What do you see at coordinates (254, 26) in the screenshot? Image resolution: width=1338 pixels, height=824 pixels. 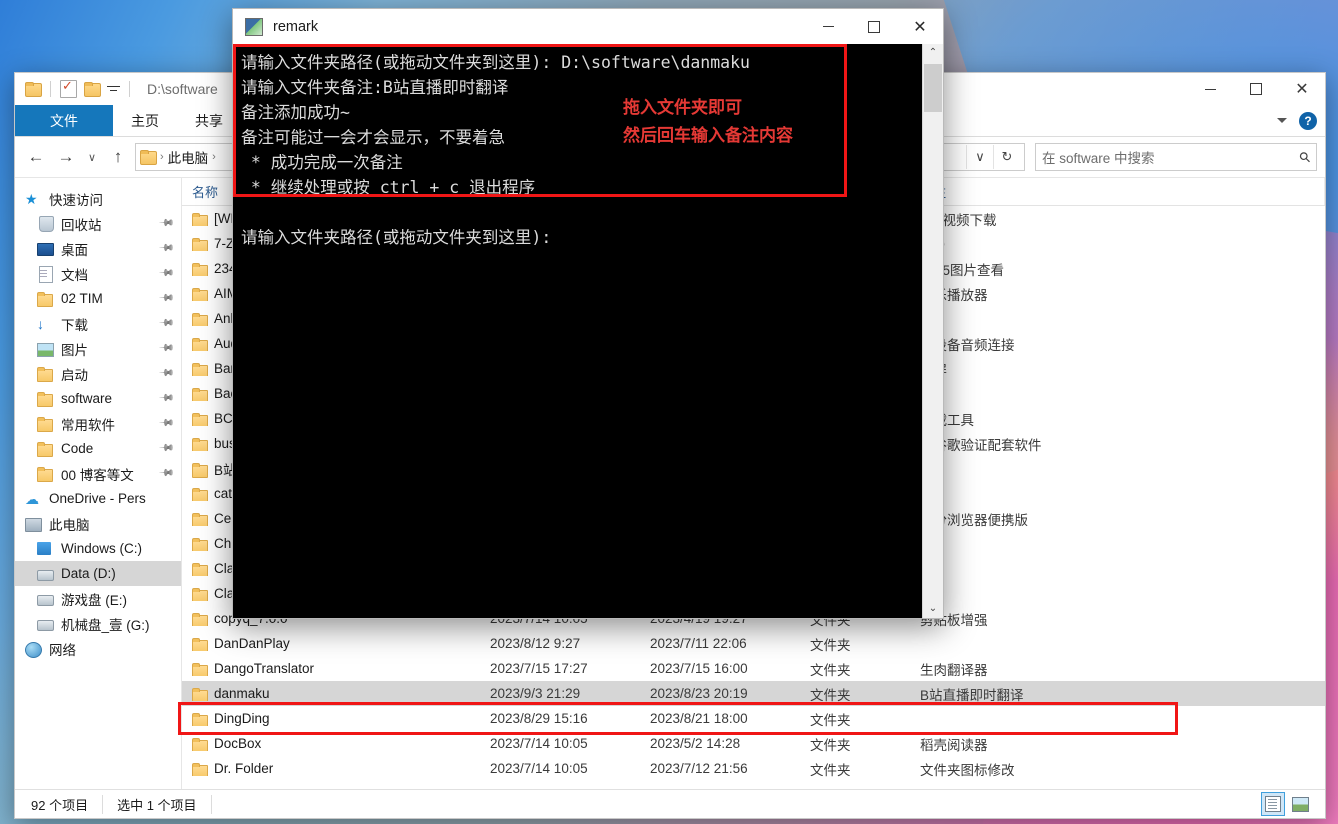 I see `console-icon` at bounding box center [254, 26].